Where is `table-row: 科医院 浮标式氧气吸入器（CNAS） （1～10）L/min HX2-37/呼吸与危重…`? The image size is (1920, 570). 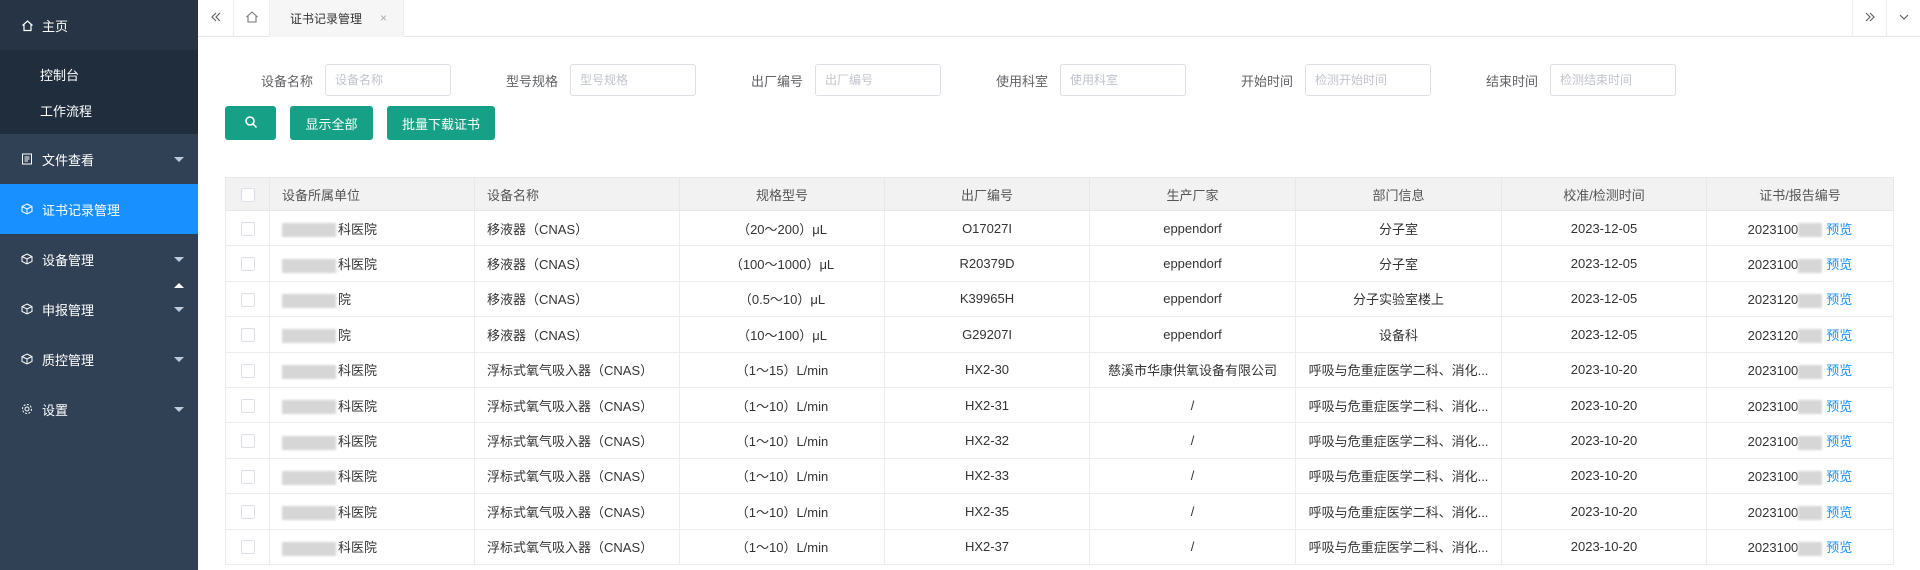 table-row: 科医院 浮标式氧气吸入器（CNAS） （1～10）L/min HX2-37/呼吸与危重… is located at coordinates (1059, 546).